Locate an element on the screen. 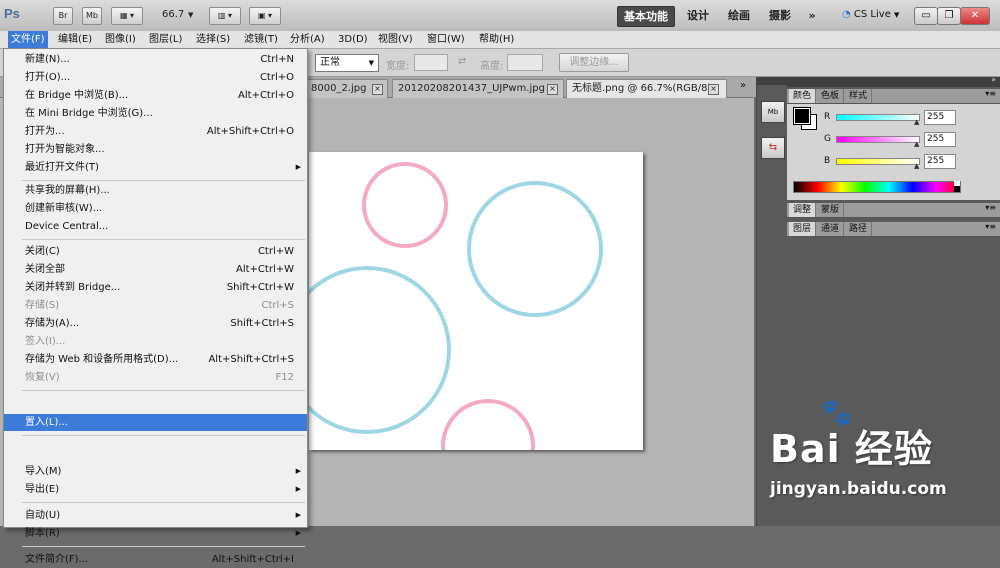  file-menu-item: 新建(N)... Ctrl+N is located at coordinates (155, 59).